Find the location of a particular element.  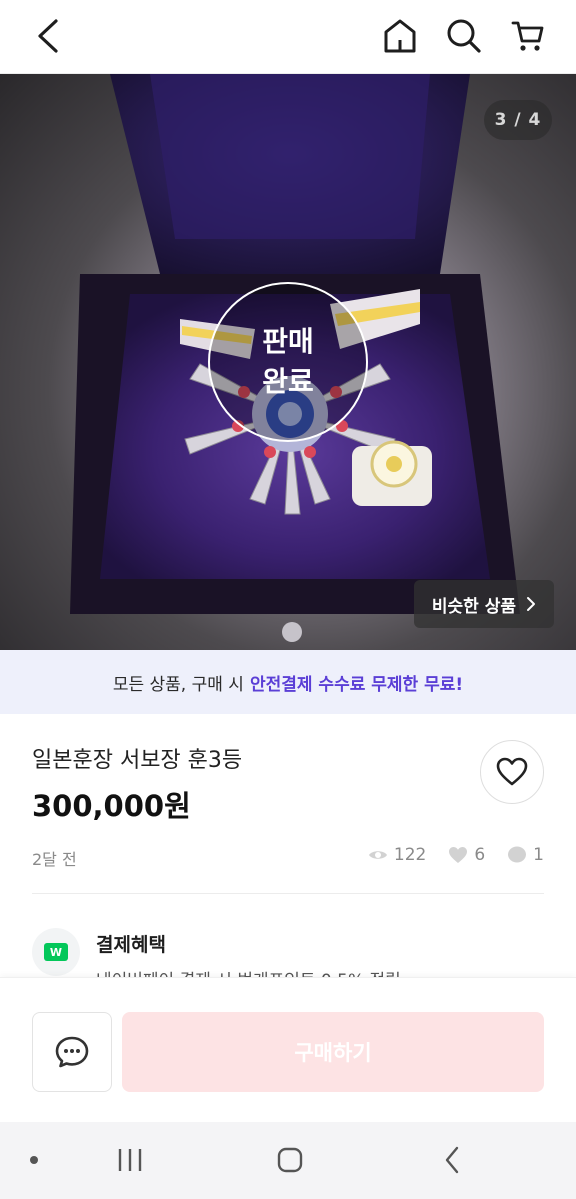

home-square-icon is located at coordinates (290, 1160).